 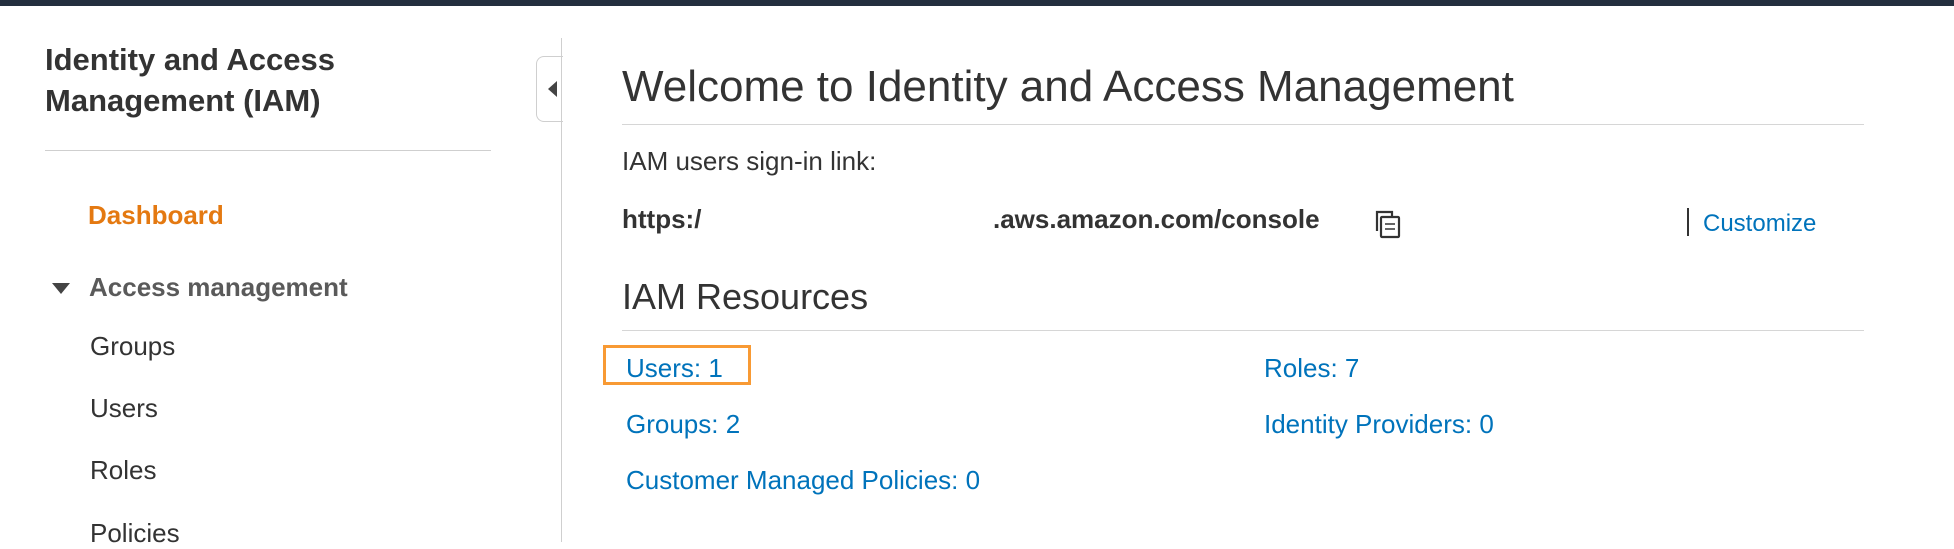 What do you see at coordinates (268, 150) in the screenshot?
I see `sidebar-divider` at bounding box center [268, 150].